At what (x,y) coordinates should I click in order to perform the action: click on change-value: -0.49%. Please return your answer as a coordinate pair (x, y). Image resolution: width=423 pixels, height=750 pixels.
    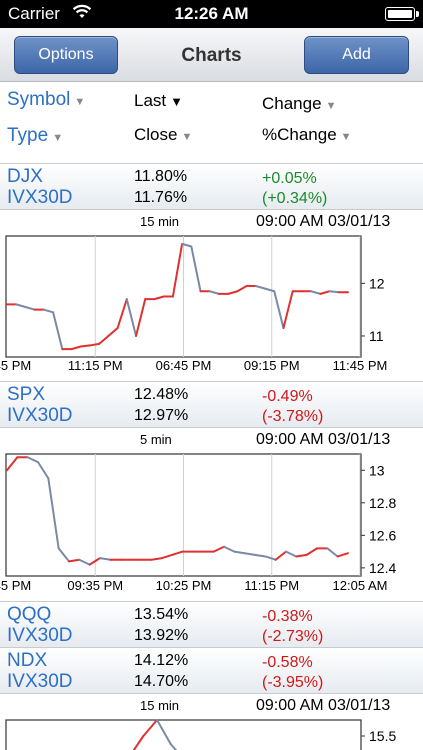
    Looking at the image, I should click on (287, 396).